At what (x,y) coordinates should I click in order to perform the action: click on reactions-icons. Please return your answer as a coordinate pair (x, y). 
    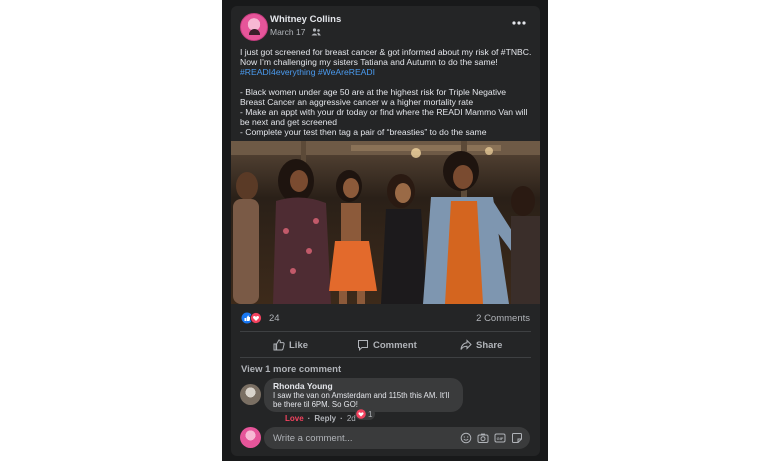
    Looking at the image, I should click on (256, 318).